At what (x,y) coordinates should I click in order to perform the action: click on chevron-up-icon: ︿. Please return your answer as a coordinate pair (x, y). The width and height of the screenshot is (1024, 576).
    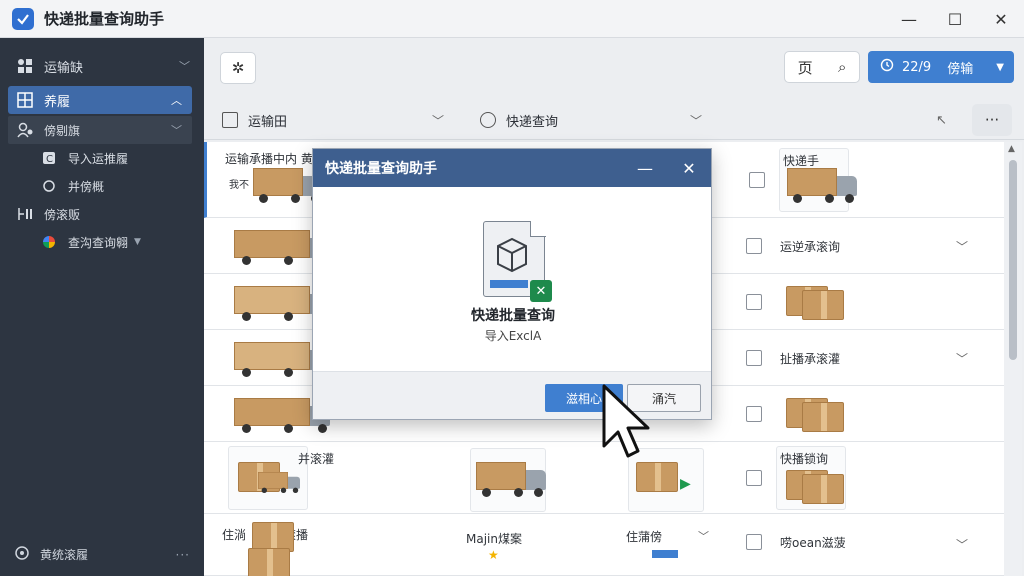
    Looking at the image, I should click on (176, 100).